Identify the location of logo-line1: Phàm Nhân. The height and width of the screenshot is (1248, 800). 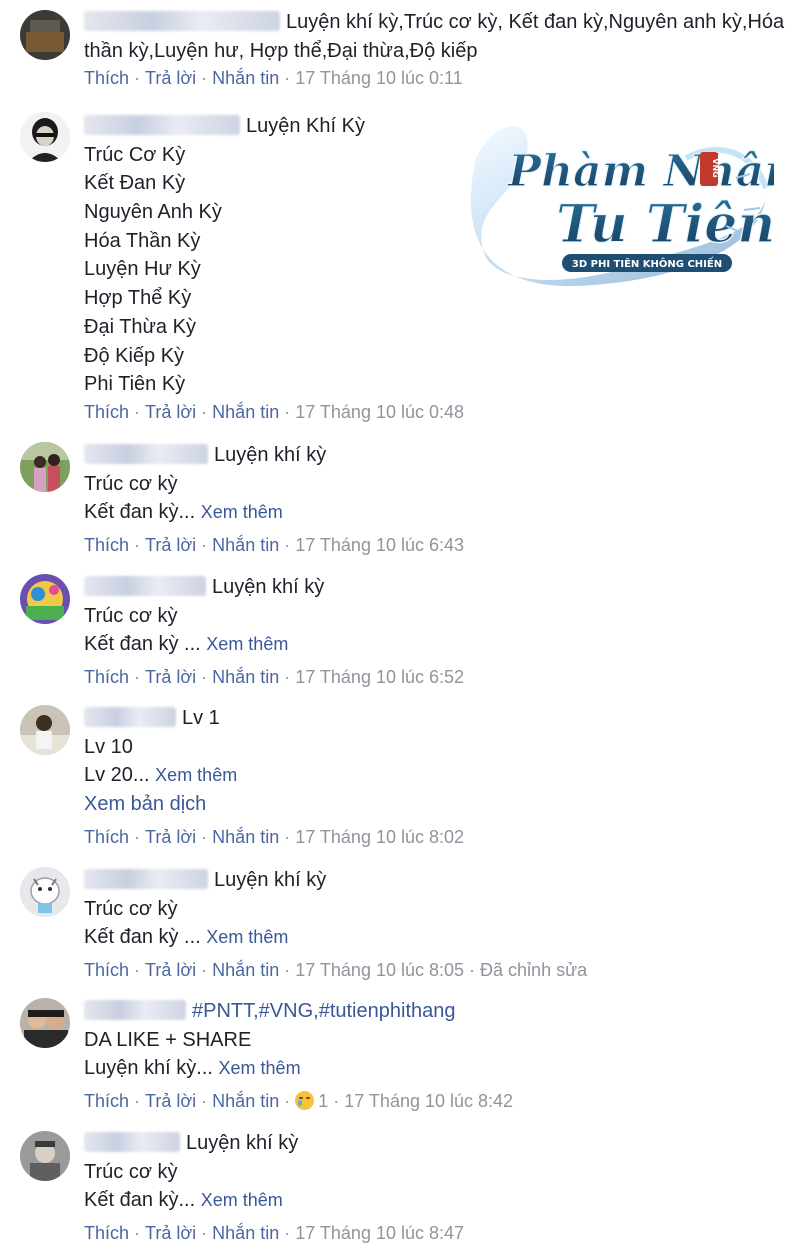
(640, 171).